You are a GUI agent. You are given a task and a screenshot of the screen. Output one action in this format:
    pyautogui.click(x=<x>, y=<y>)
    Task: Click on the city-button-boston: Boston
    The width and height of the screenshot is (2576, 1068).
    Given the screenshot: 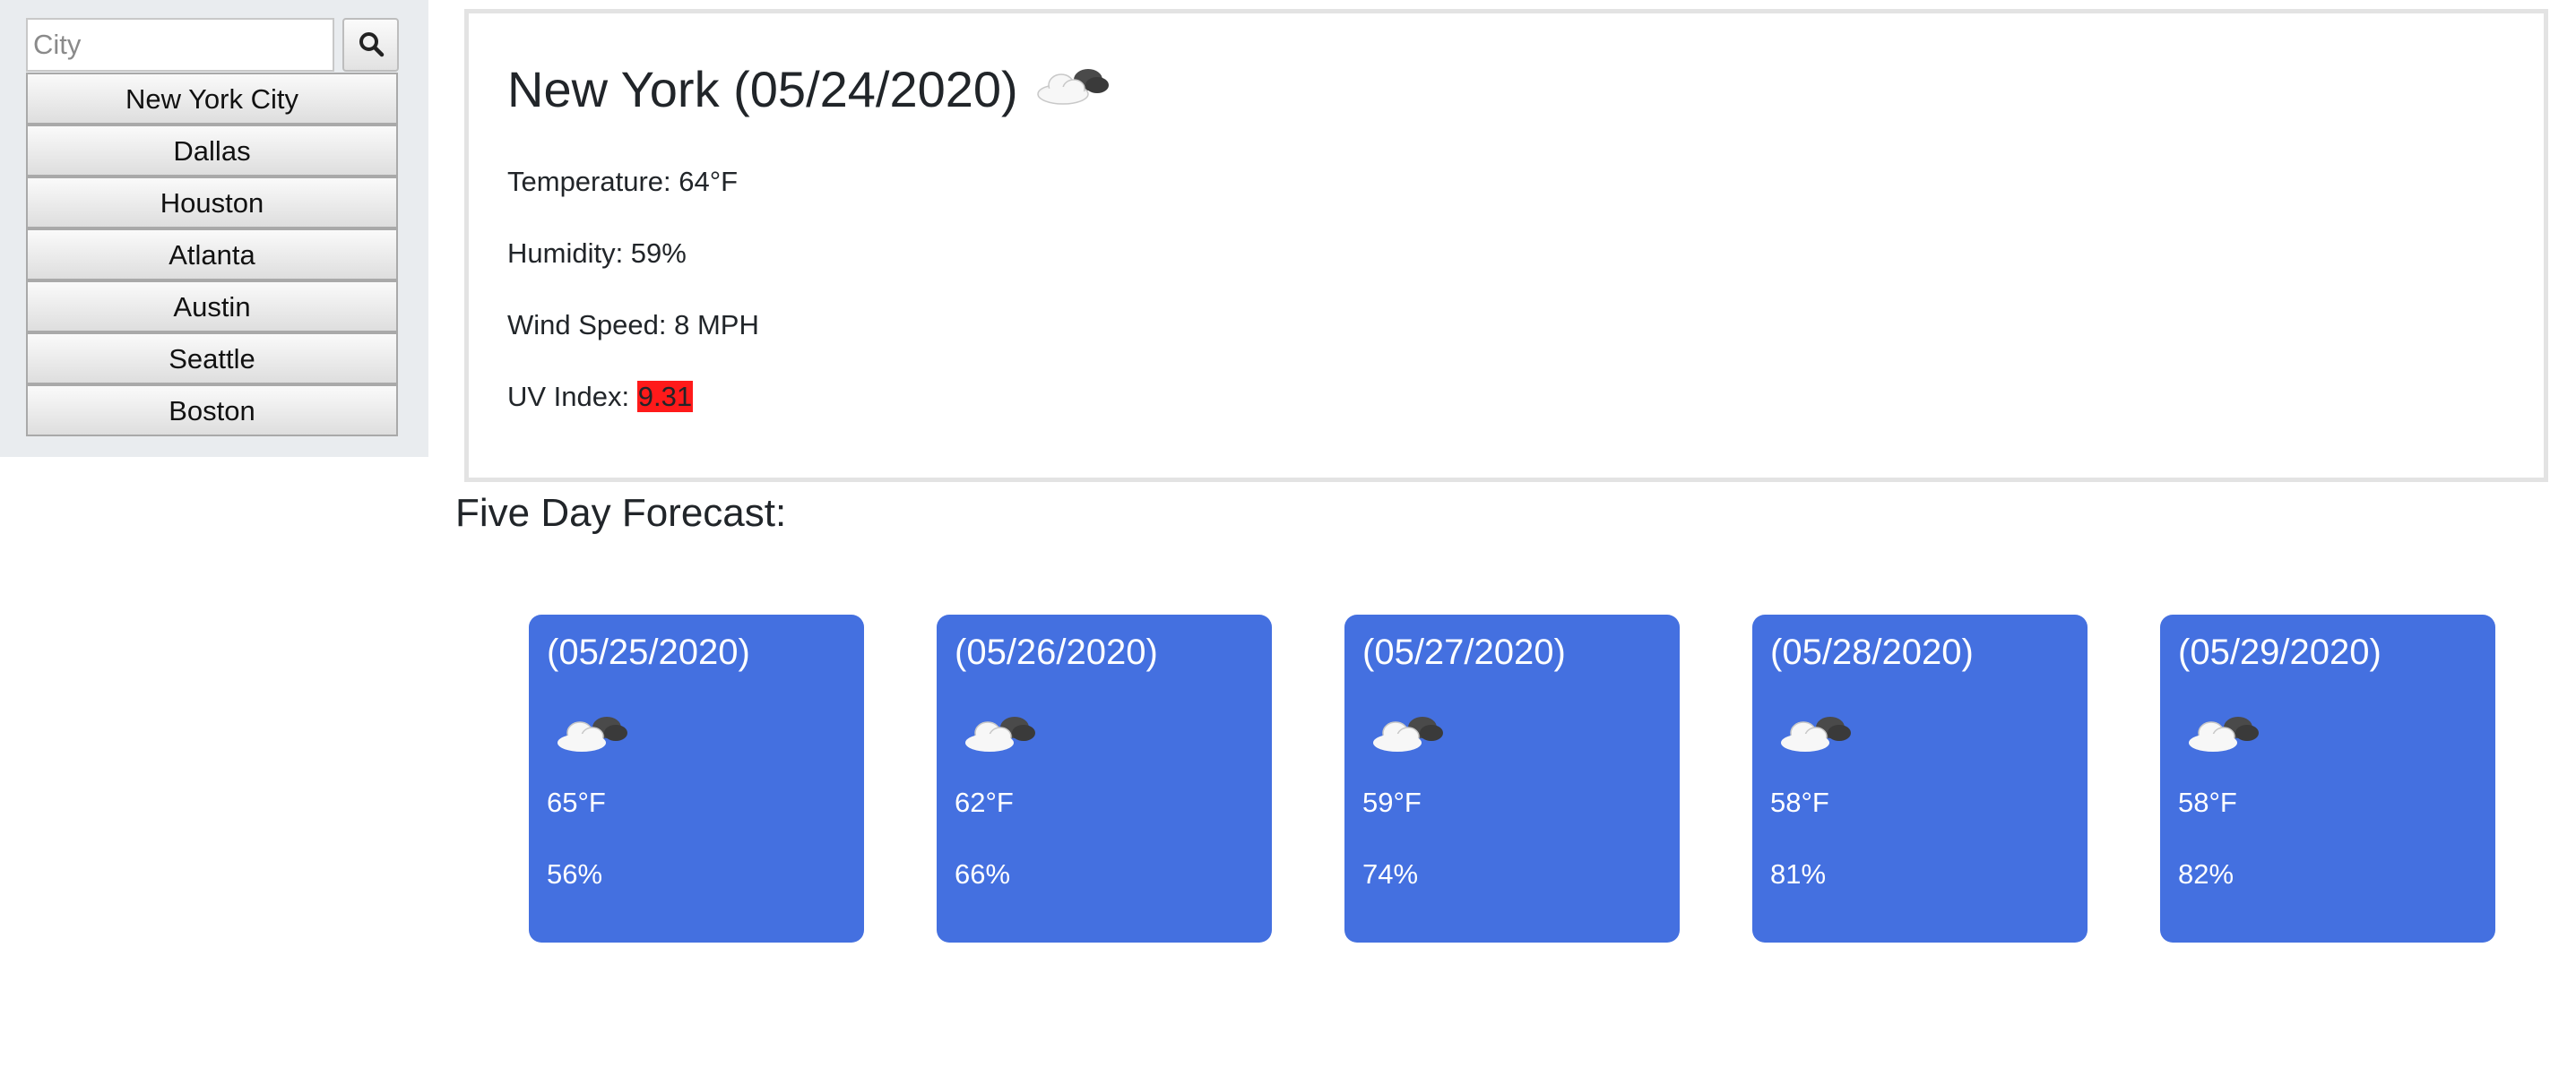 What is the action you would take?
    pyautogui.click(x=212, y=410)
    